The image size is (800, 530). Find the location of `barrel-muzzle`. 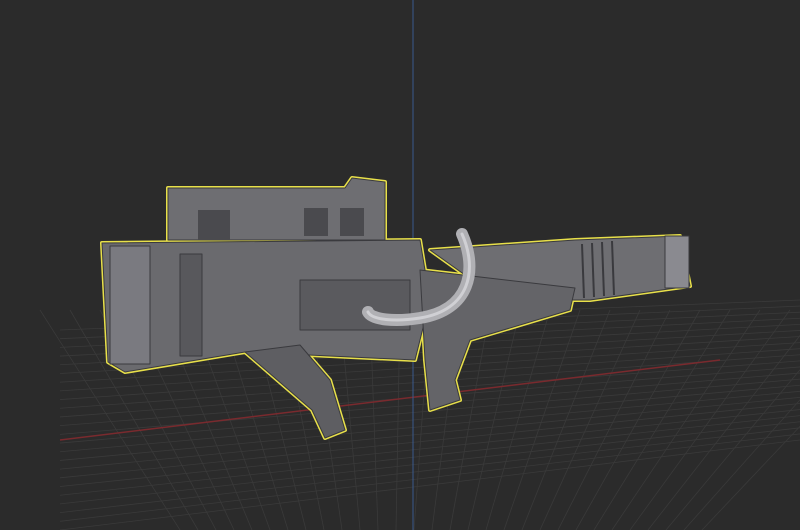

barrel-muzzle is located at coordinates (677, 262).